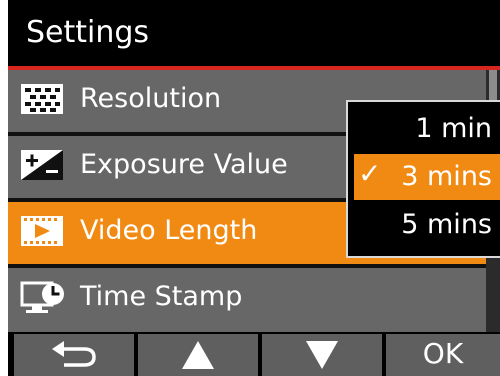 Image resolution: width=500 pixels, height=376 pixels. Describe the element at coordinates (446, 224) in the screenshot. I see `dropdown-option-label: 5 mins` at that location.